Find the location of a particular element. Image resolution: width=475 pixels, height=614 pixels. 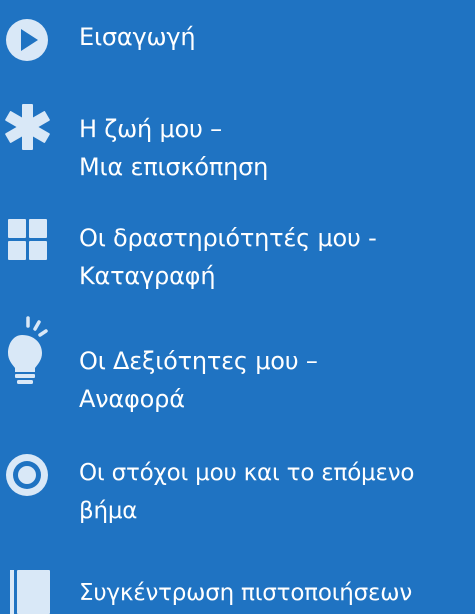

label-line: Καταγραφή is located at coordinates (147, 276).